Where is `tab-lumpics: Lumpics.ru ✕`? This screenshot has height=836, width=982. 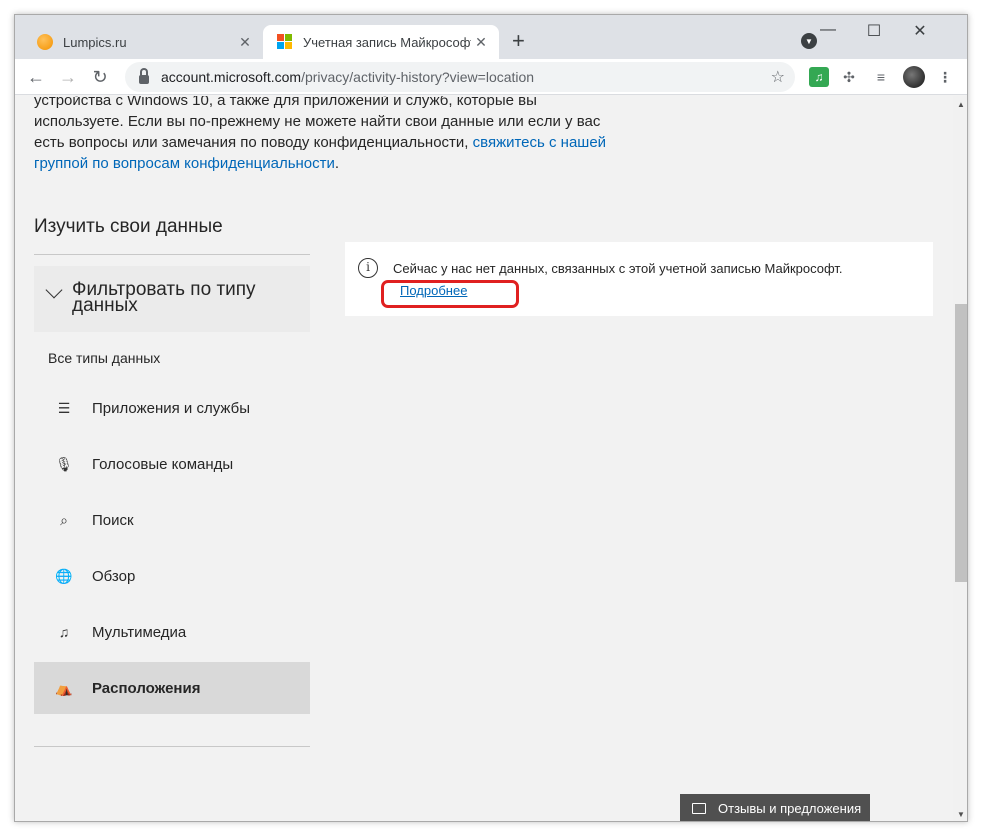
tab-lumpics: Lumpics.ru ✕ is located at coordinates (143, 42).